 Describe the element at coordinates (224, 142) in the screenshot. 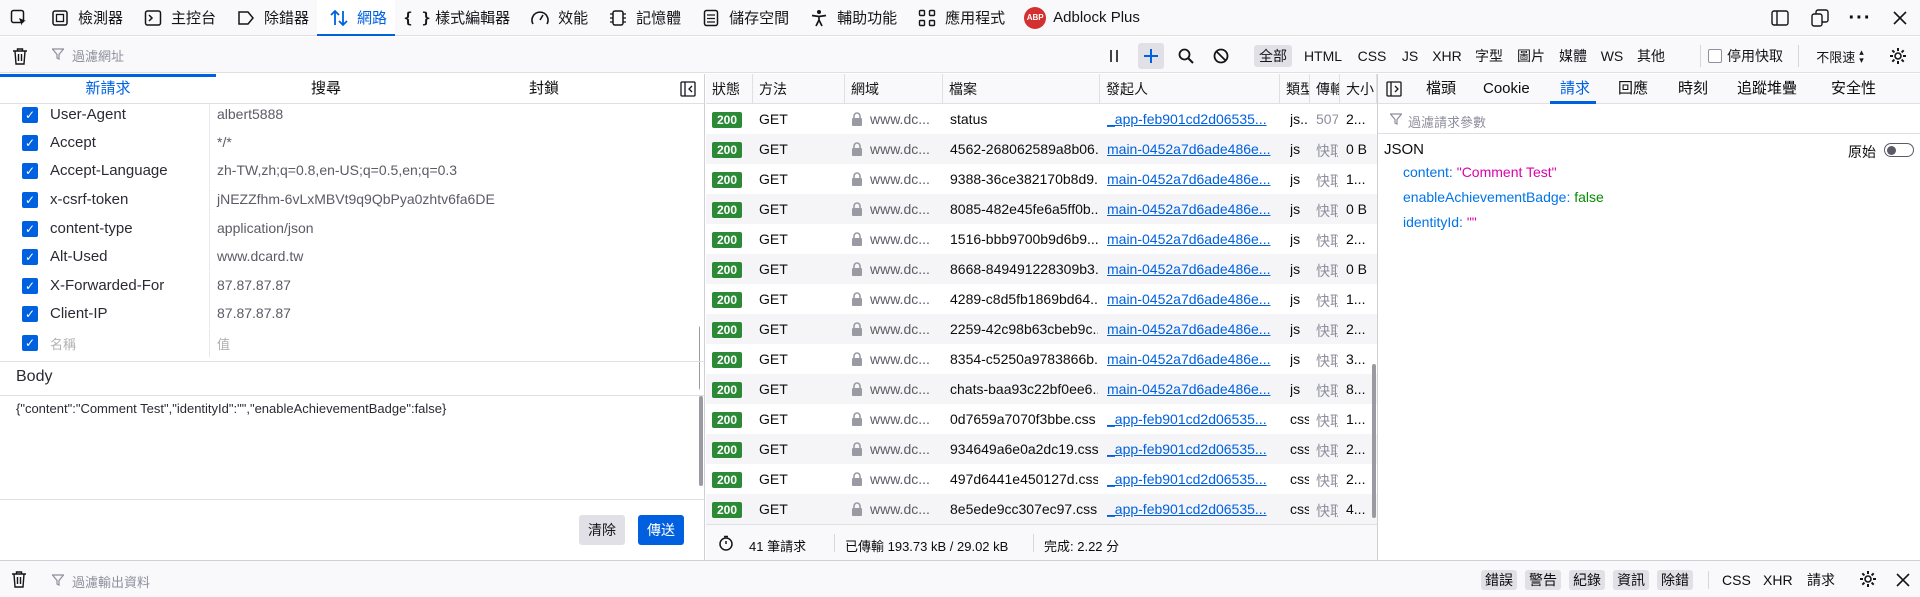

I see `header-value: */*` at that location.